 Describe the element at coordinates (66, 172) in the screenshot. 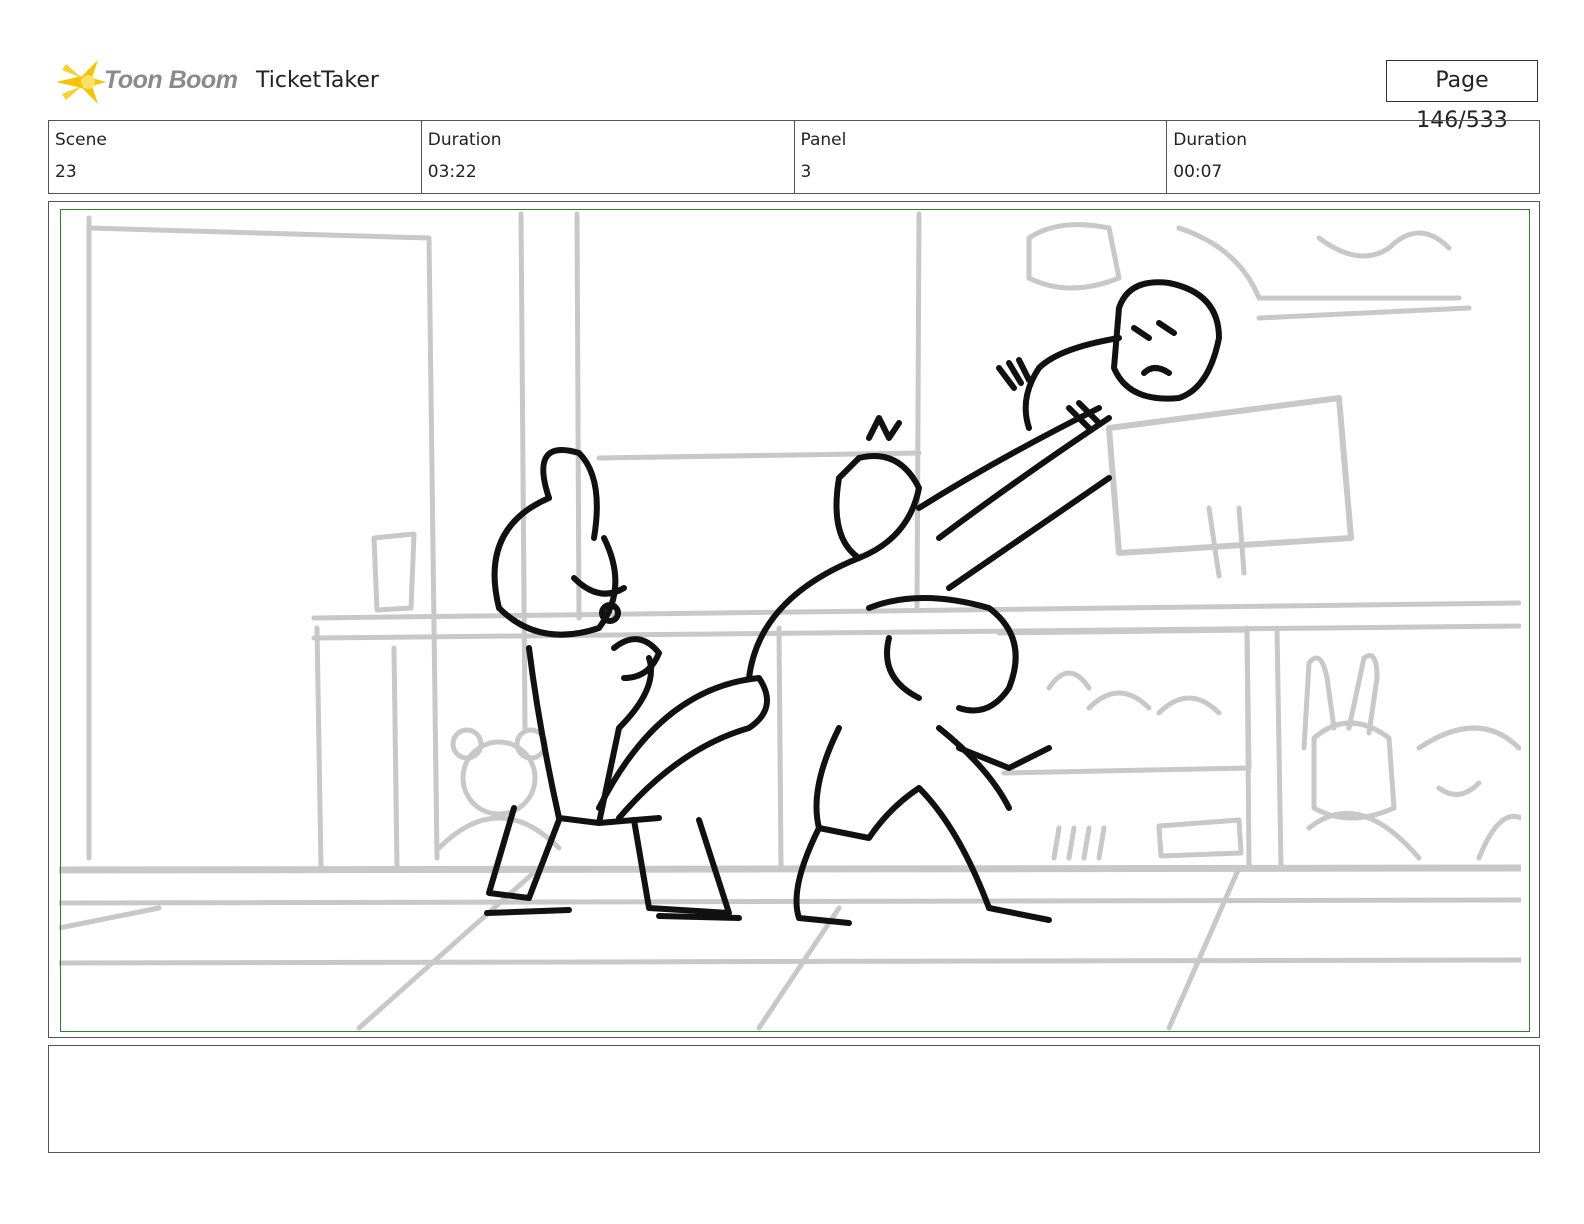

I see `scene-value: 23` at that location.